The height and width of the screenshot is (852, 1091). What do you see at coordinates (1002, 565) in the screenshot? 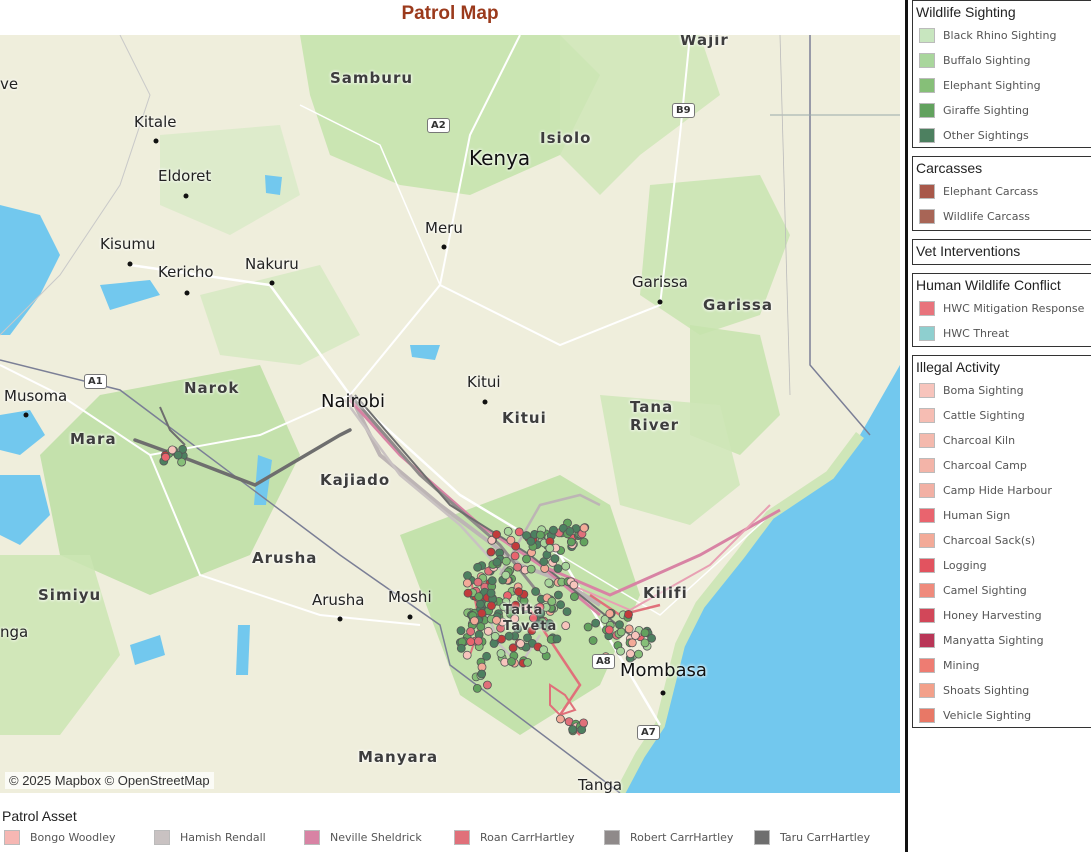
I see `legend-illegal-item: Logging` at bounding box center [1002, 565].